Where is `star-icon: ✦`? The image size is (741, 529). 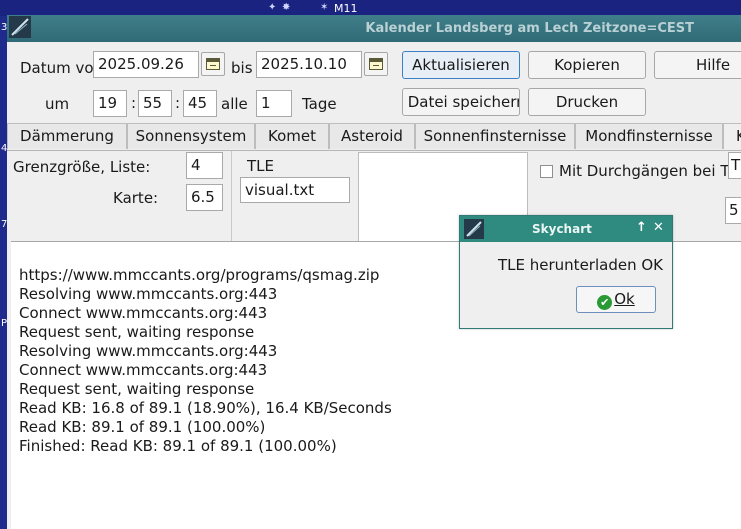
star-icon: ✦ is located at coordinates (272, 7).